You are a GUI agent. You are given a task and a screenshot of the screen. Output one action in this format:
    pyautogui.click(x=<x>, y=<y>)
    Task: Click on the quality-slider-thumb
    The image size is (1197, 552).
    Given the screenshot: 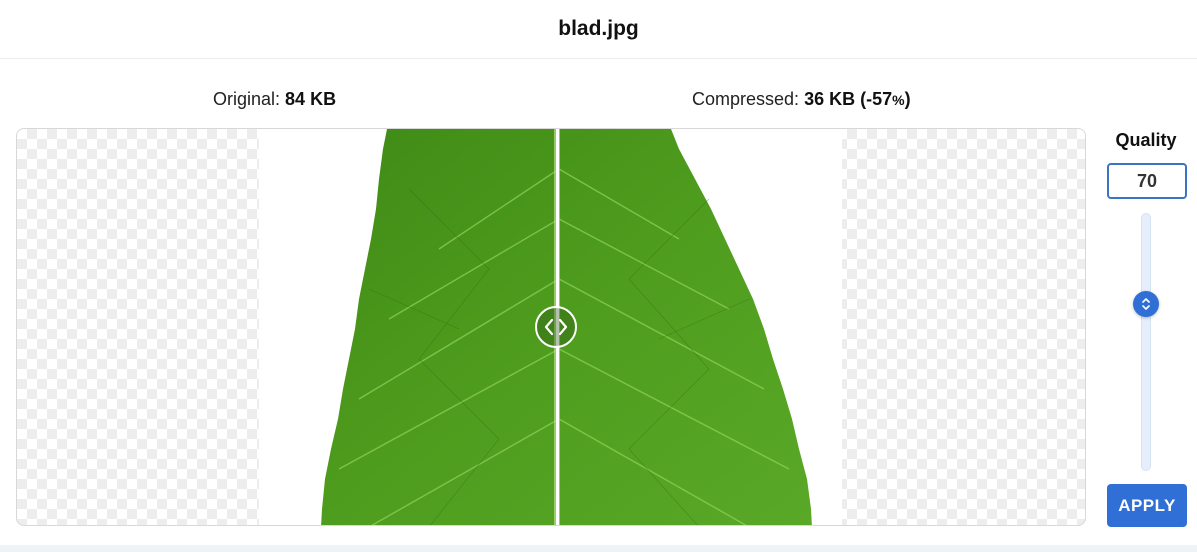 What is the action you would take?
    pyautogui.click(x=1146, y=304)
    